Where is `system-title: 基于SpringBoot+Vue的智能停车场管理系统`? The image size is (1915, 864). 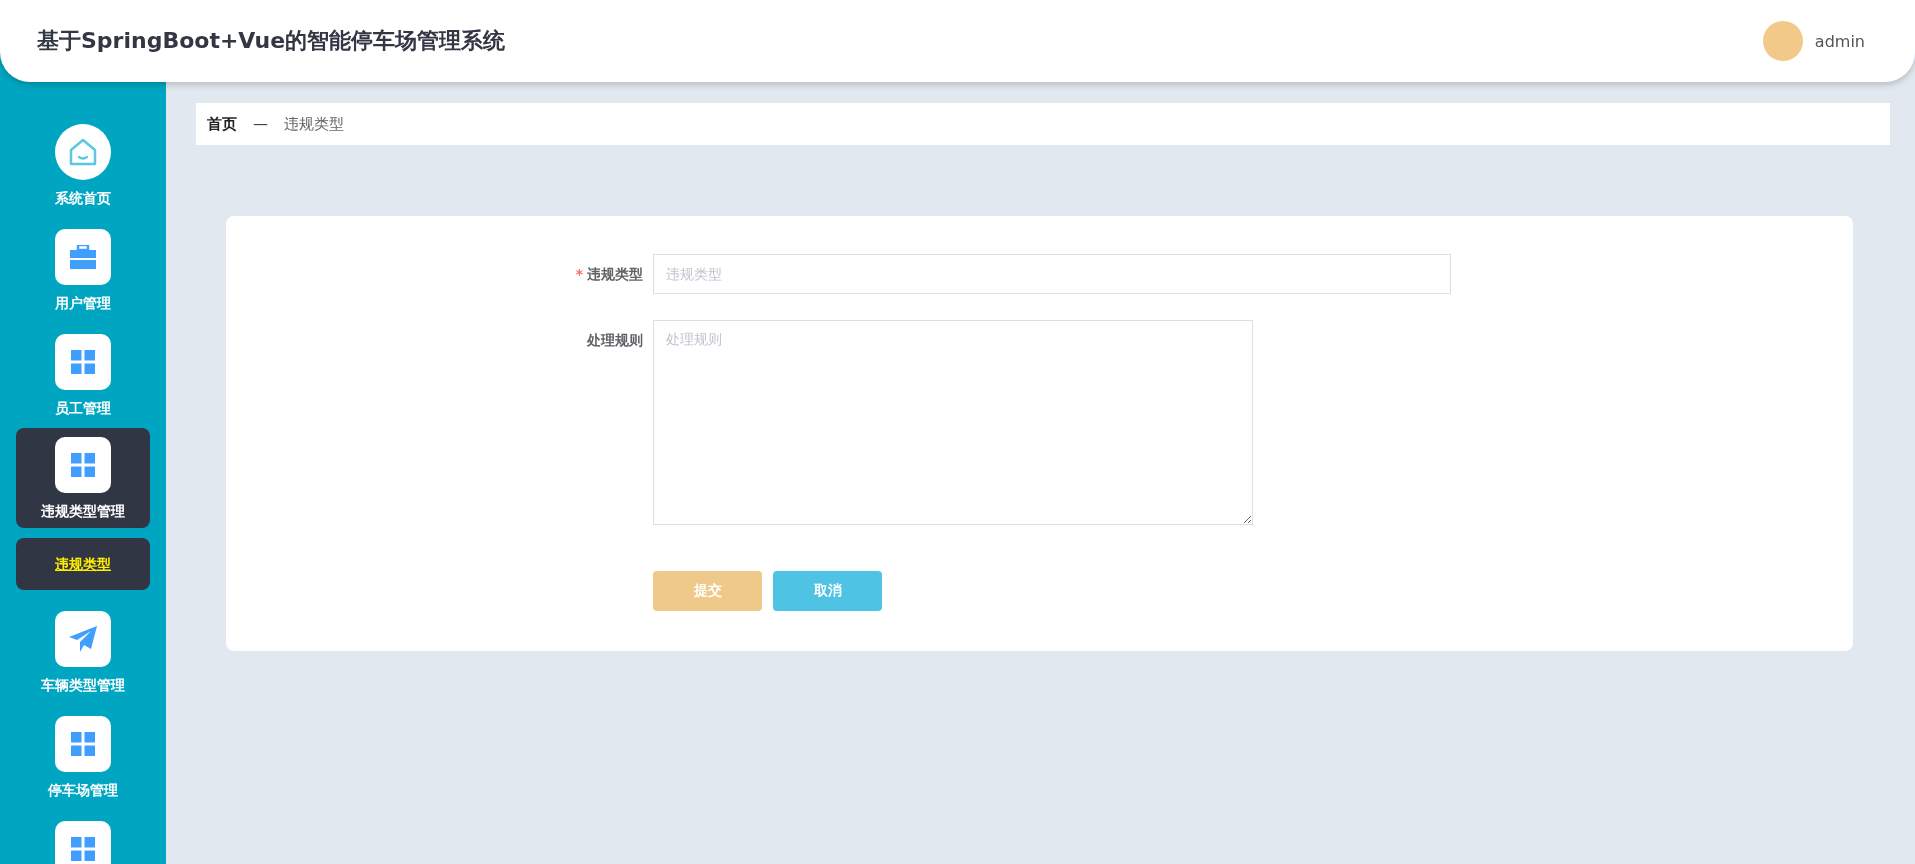 system-title: 基于SpringBoot+Vue的智能停车场管理系统 is located at coordinates (271, 41).